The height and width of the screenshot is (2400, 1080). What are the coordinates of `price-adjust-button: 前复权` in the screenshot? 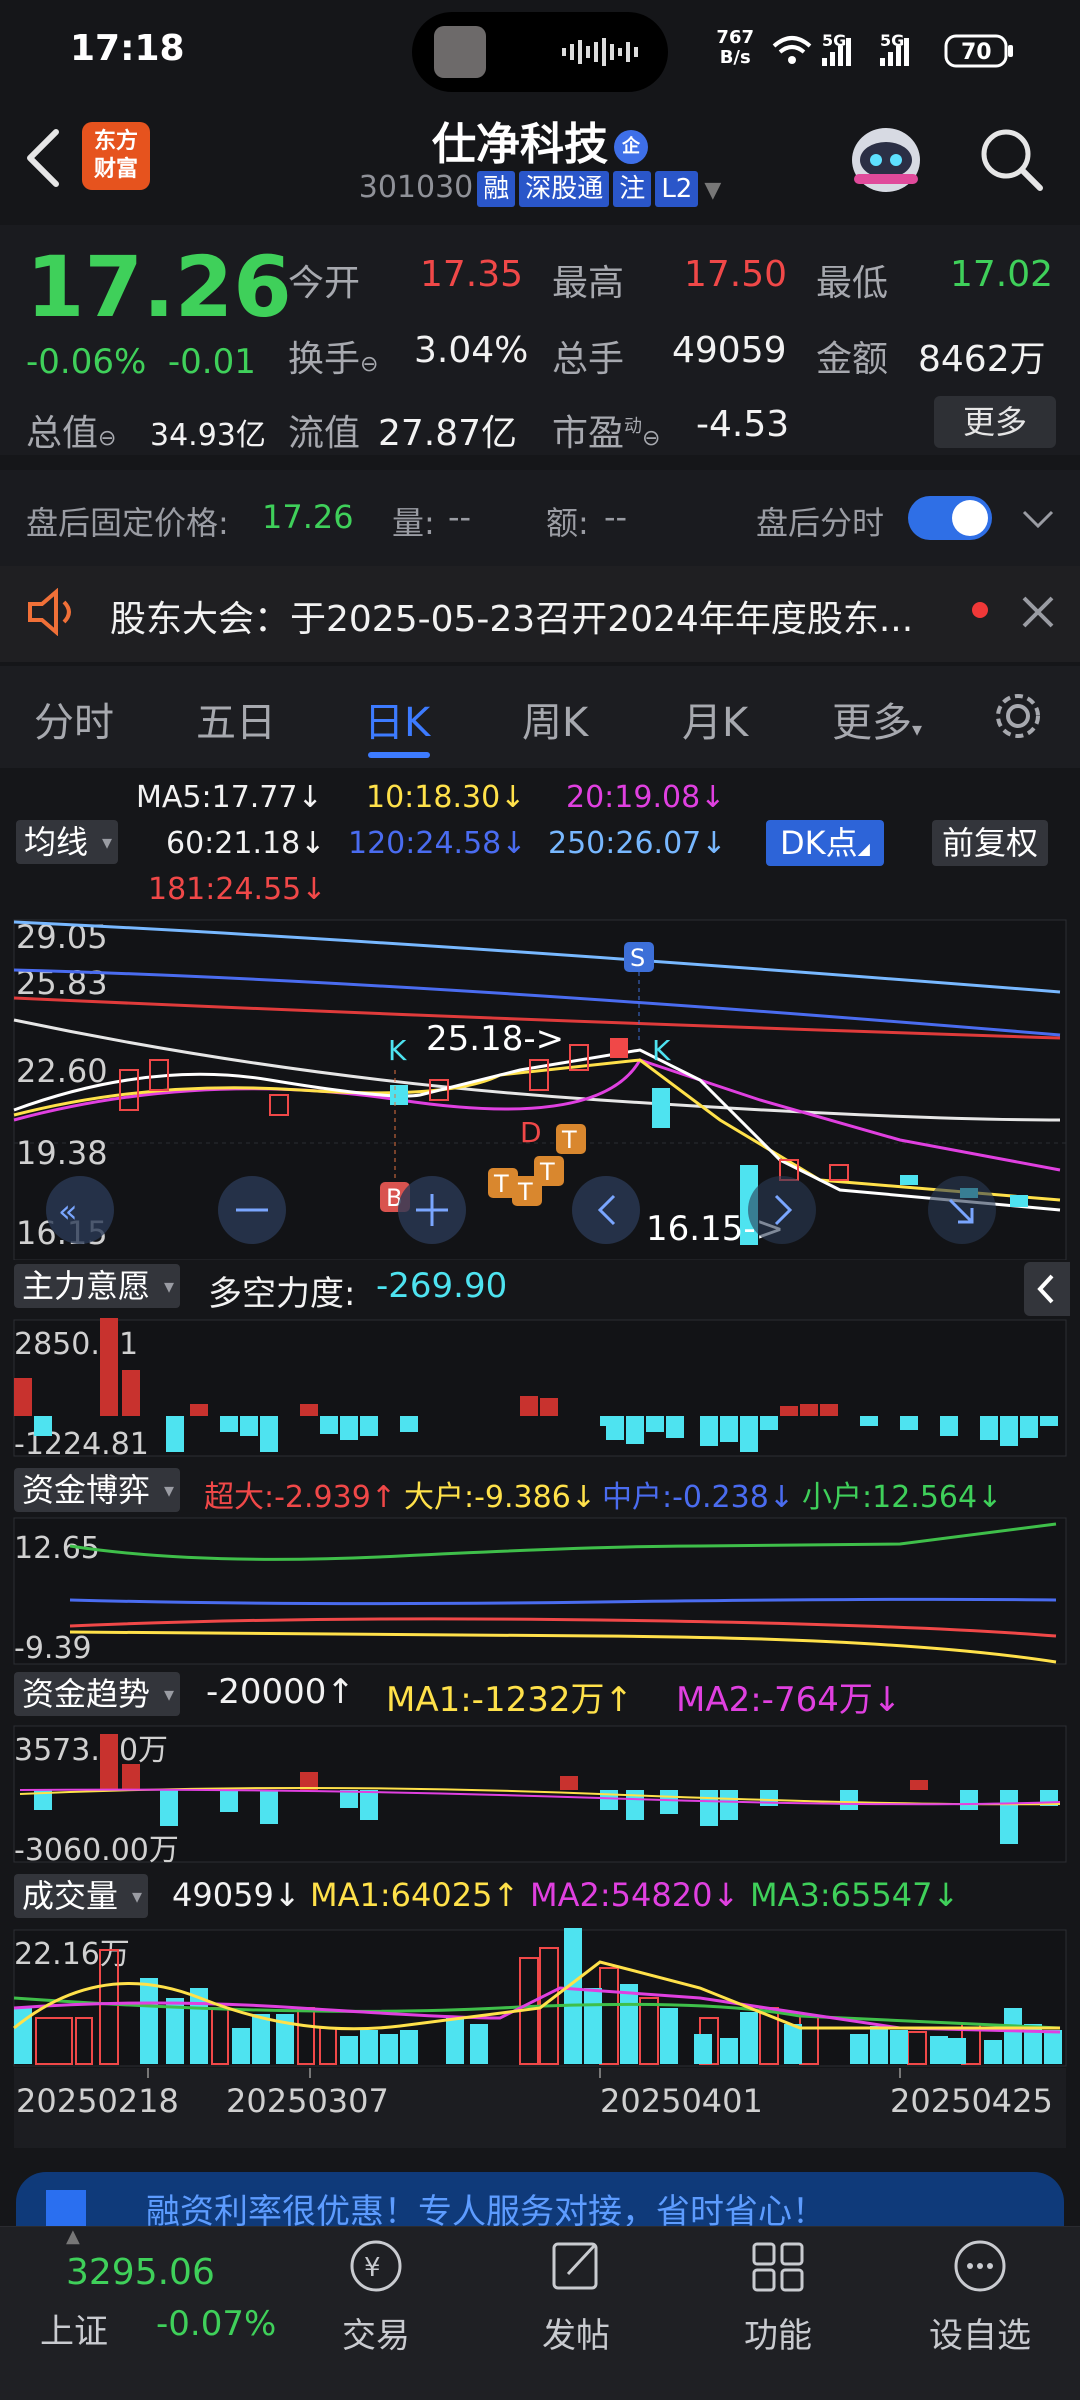 It's located at (990, 843).